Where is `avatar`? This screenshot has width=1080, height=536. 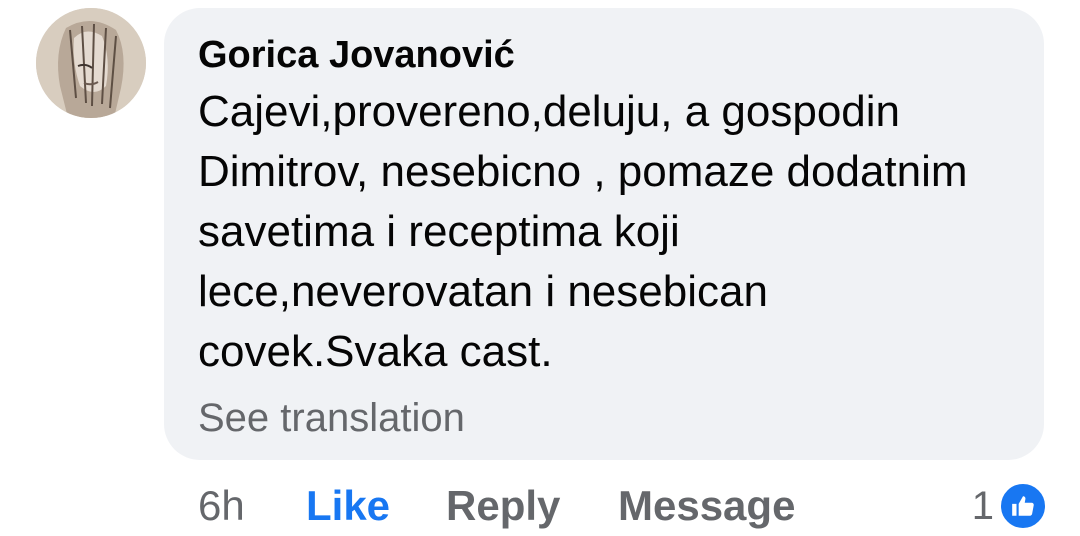
avatar is located at coordinates (91, 63).